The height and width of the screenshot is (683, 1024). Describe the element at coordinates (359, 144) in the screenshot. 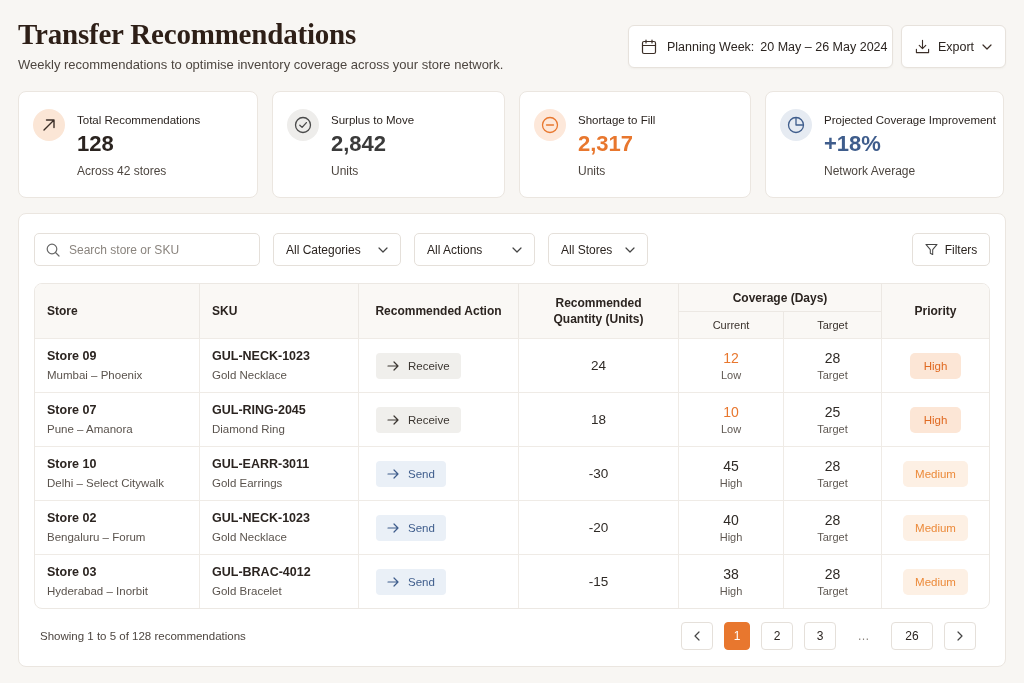

I see `stat-value: 2,842` at that location.